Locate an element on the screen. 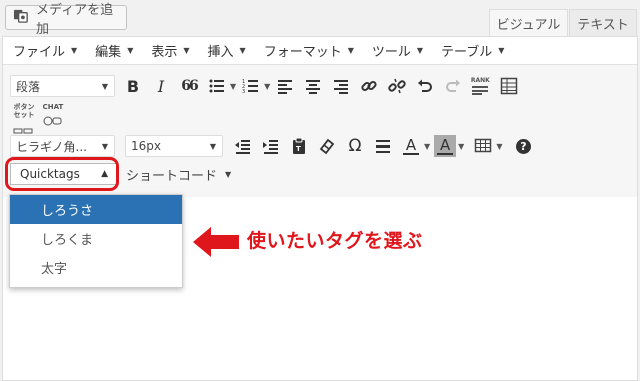 This screenshot has width=640, height=381. redo-icon is located at coordinates (453, 86).